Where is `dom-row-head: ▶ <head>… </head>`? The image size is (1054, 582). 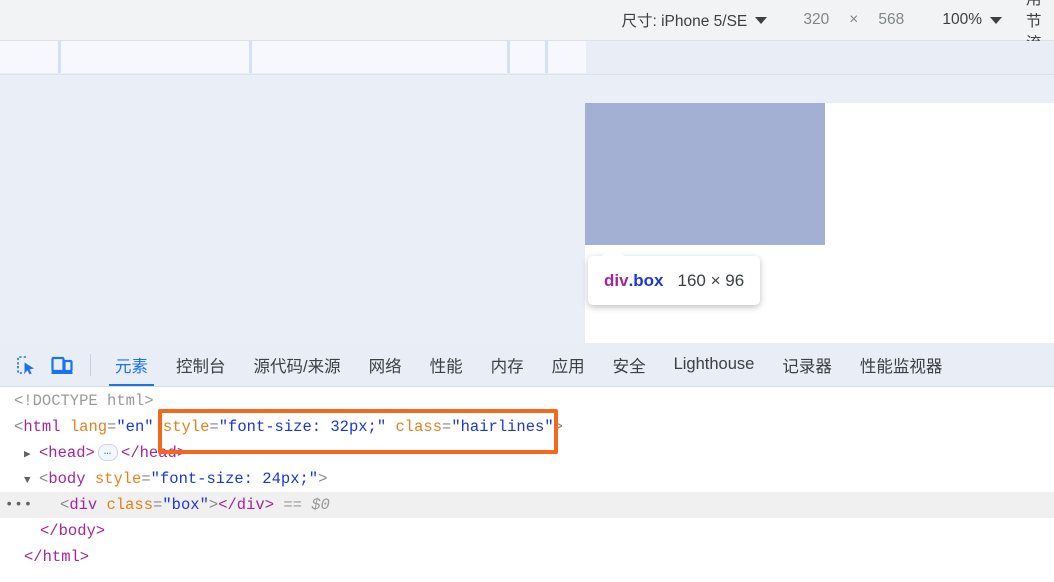 dom-row-head: ▶ <head>… </head> is located at coordinates (527, 453).